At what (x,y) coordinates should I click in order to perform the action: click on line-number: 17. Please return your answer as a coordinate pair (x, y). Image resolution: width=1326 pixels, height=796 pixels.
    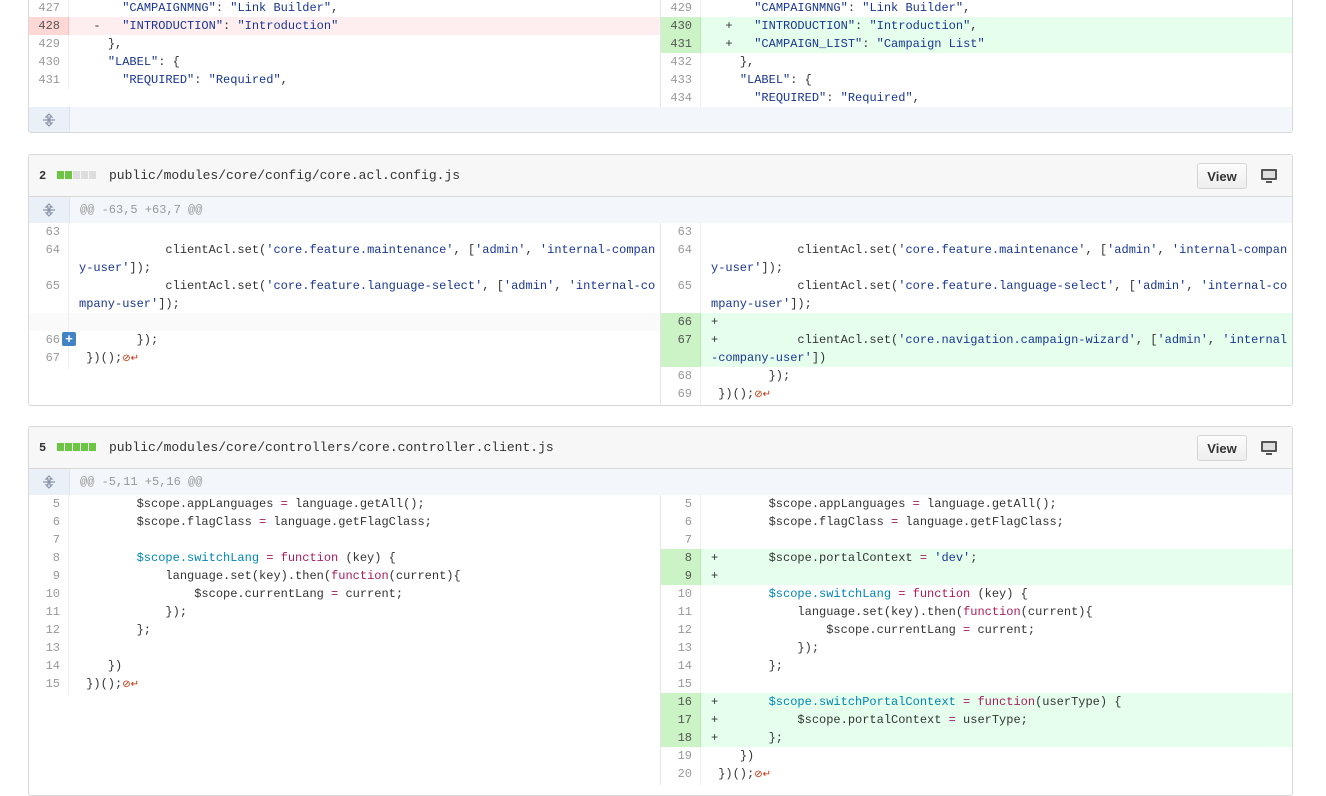
    Looking at the image, I should click on (681, 720).